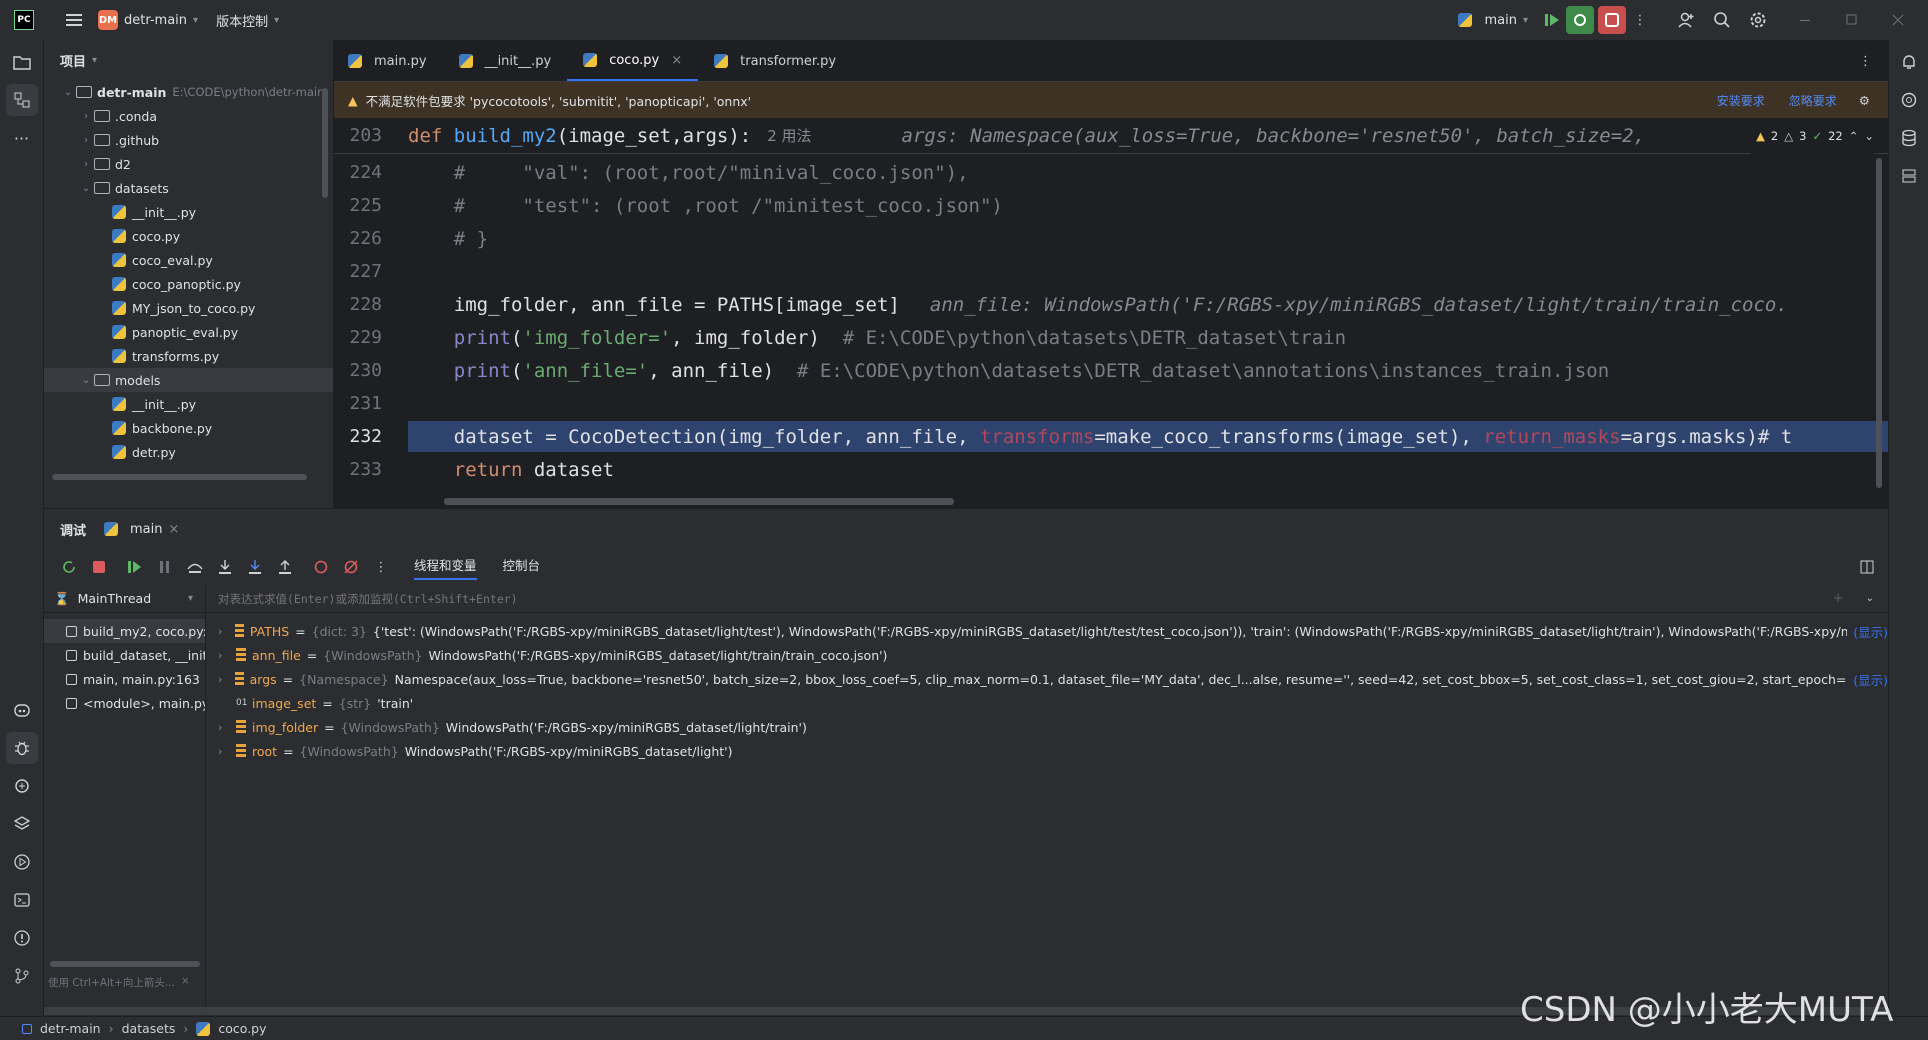  What do you see at coordinates (351, 567) in the screenshot?
I see `mute-breakpoints-icon` at bounding box center [351, 567].